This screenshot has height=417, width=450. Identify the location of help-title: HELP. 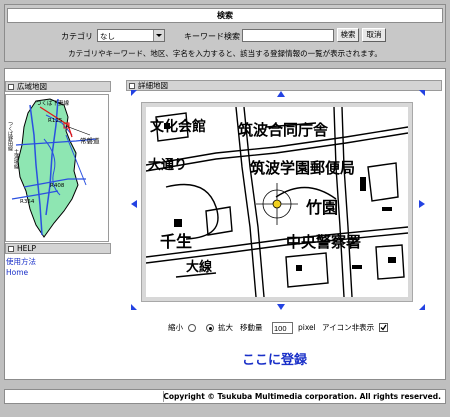
(27, 248).